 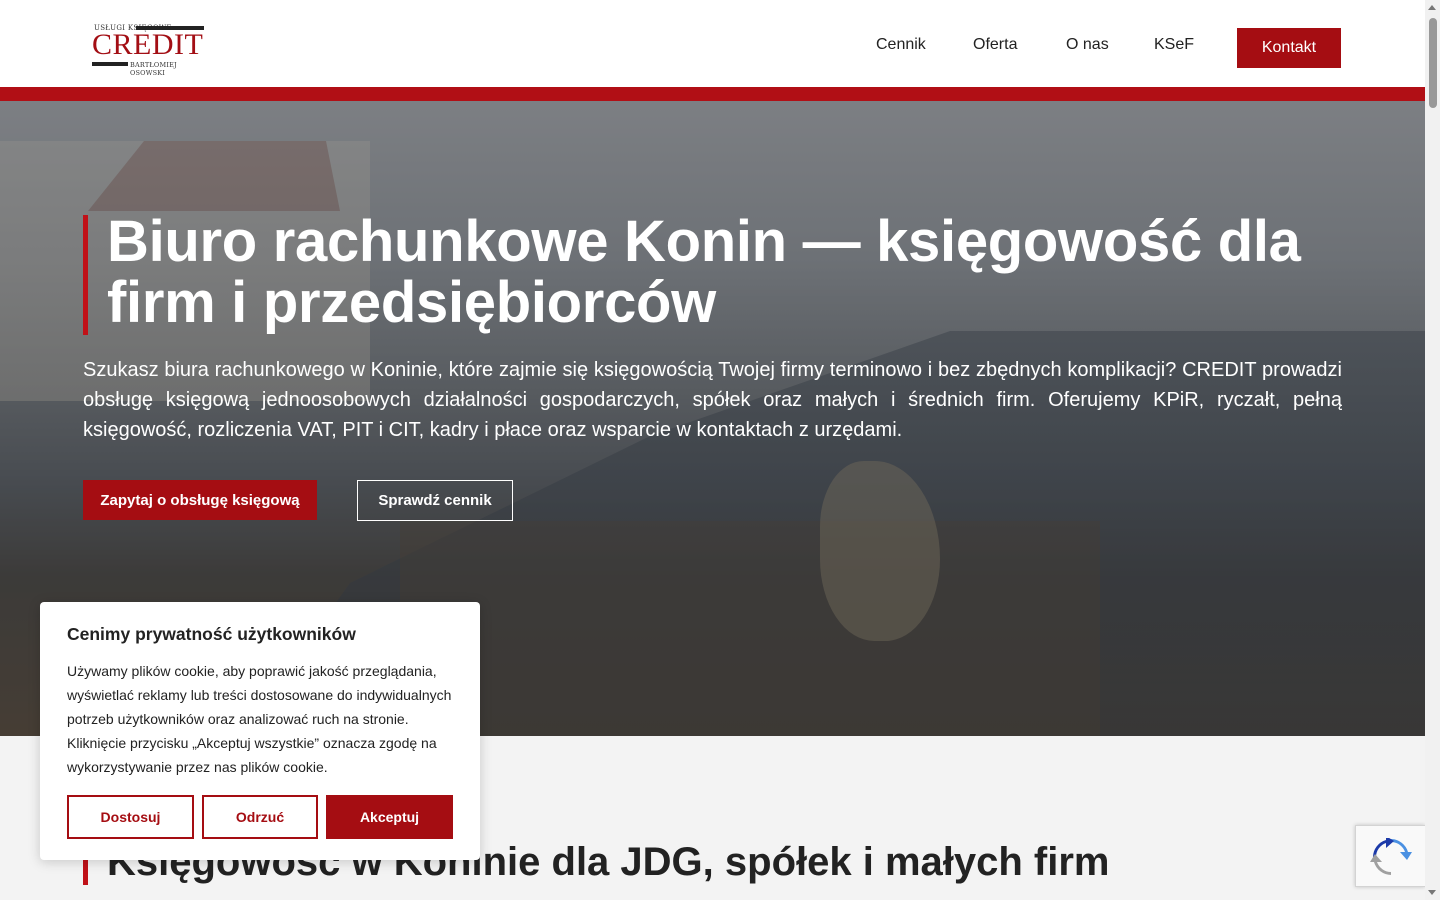 I want to click on nav-item-ksef: KSeF, so click(x=1174, y=45).